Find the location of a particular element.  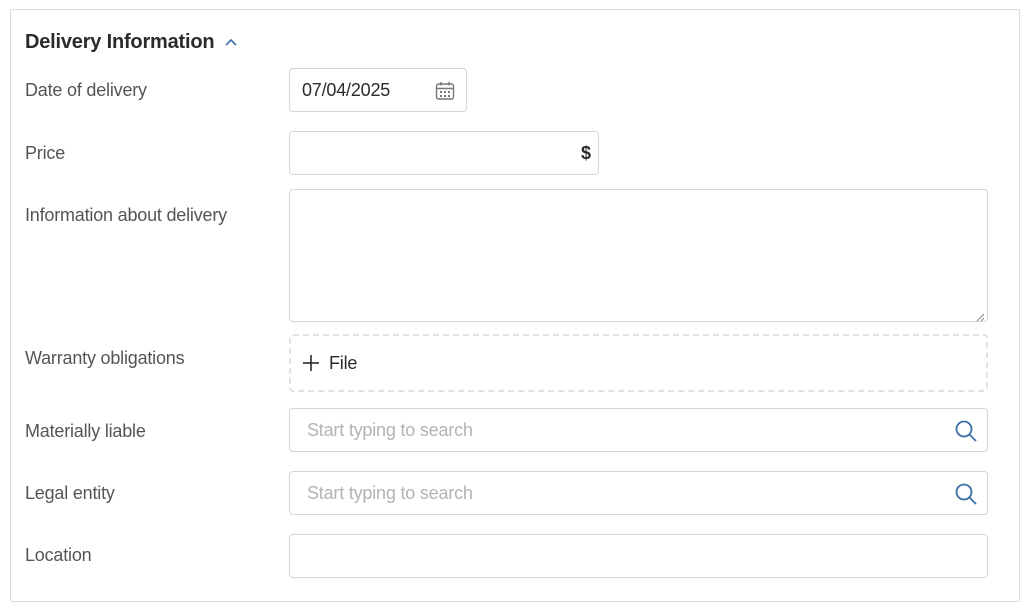

price-field: $ is located at coordinates (444, 153).